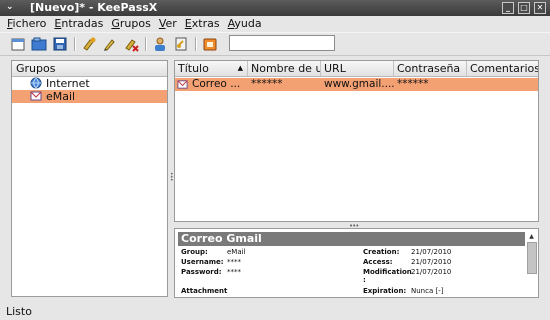  Describe the element at coordinates (431, 252) in the screenshot. I see `detail-value-creation: 21/07/2010` at that location.